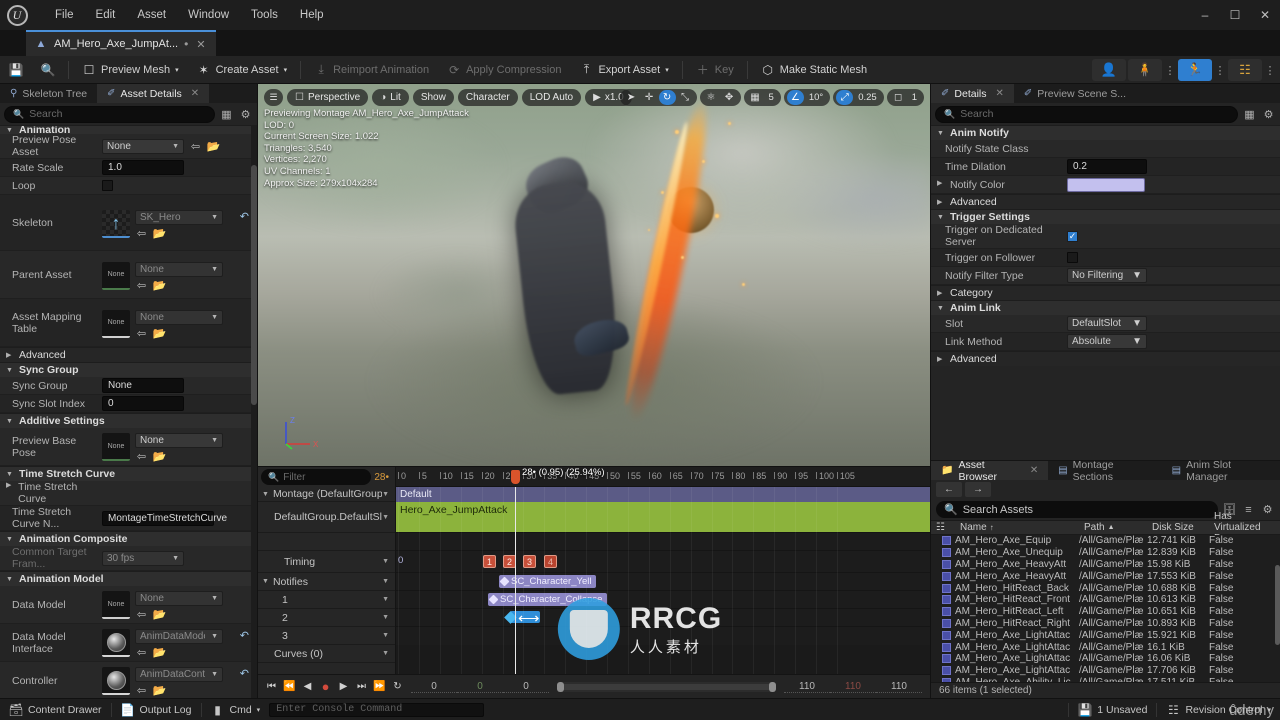 This screenshot has height=720, width=1280. I want to click on playhead-line, so click(516, 580).